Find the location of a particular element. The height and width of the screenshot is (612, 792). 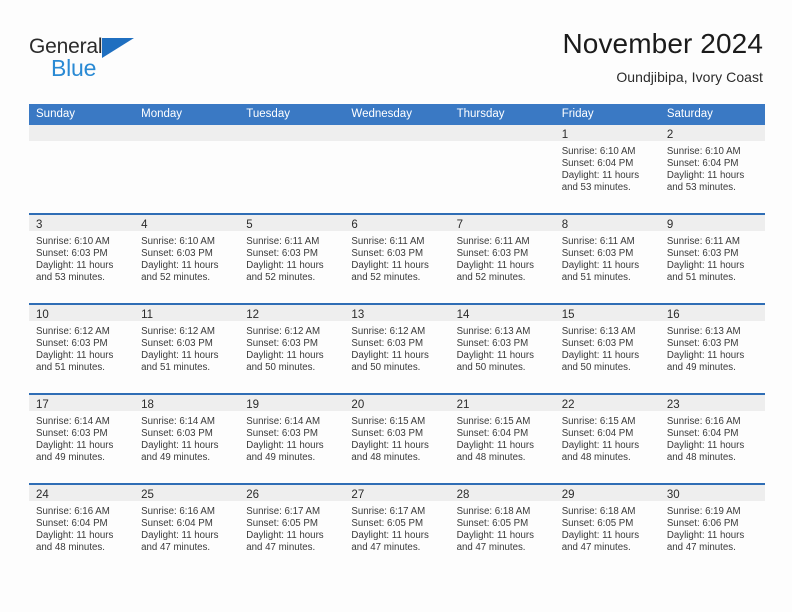

weekday-header-friday: Friday is located at coordinates (577, 114).